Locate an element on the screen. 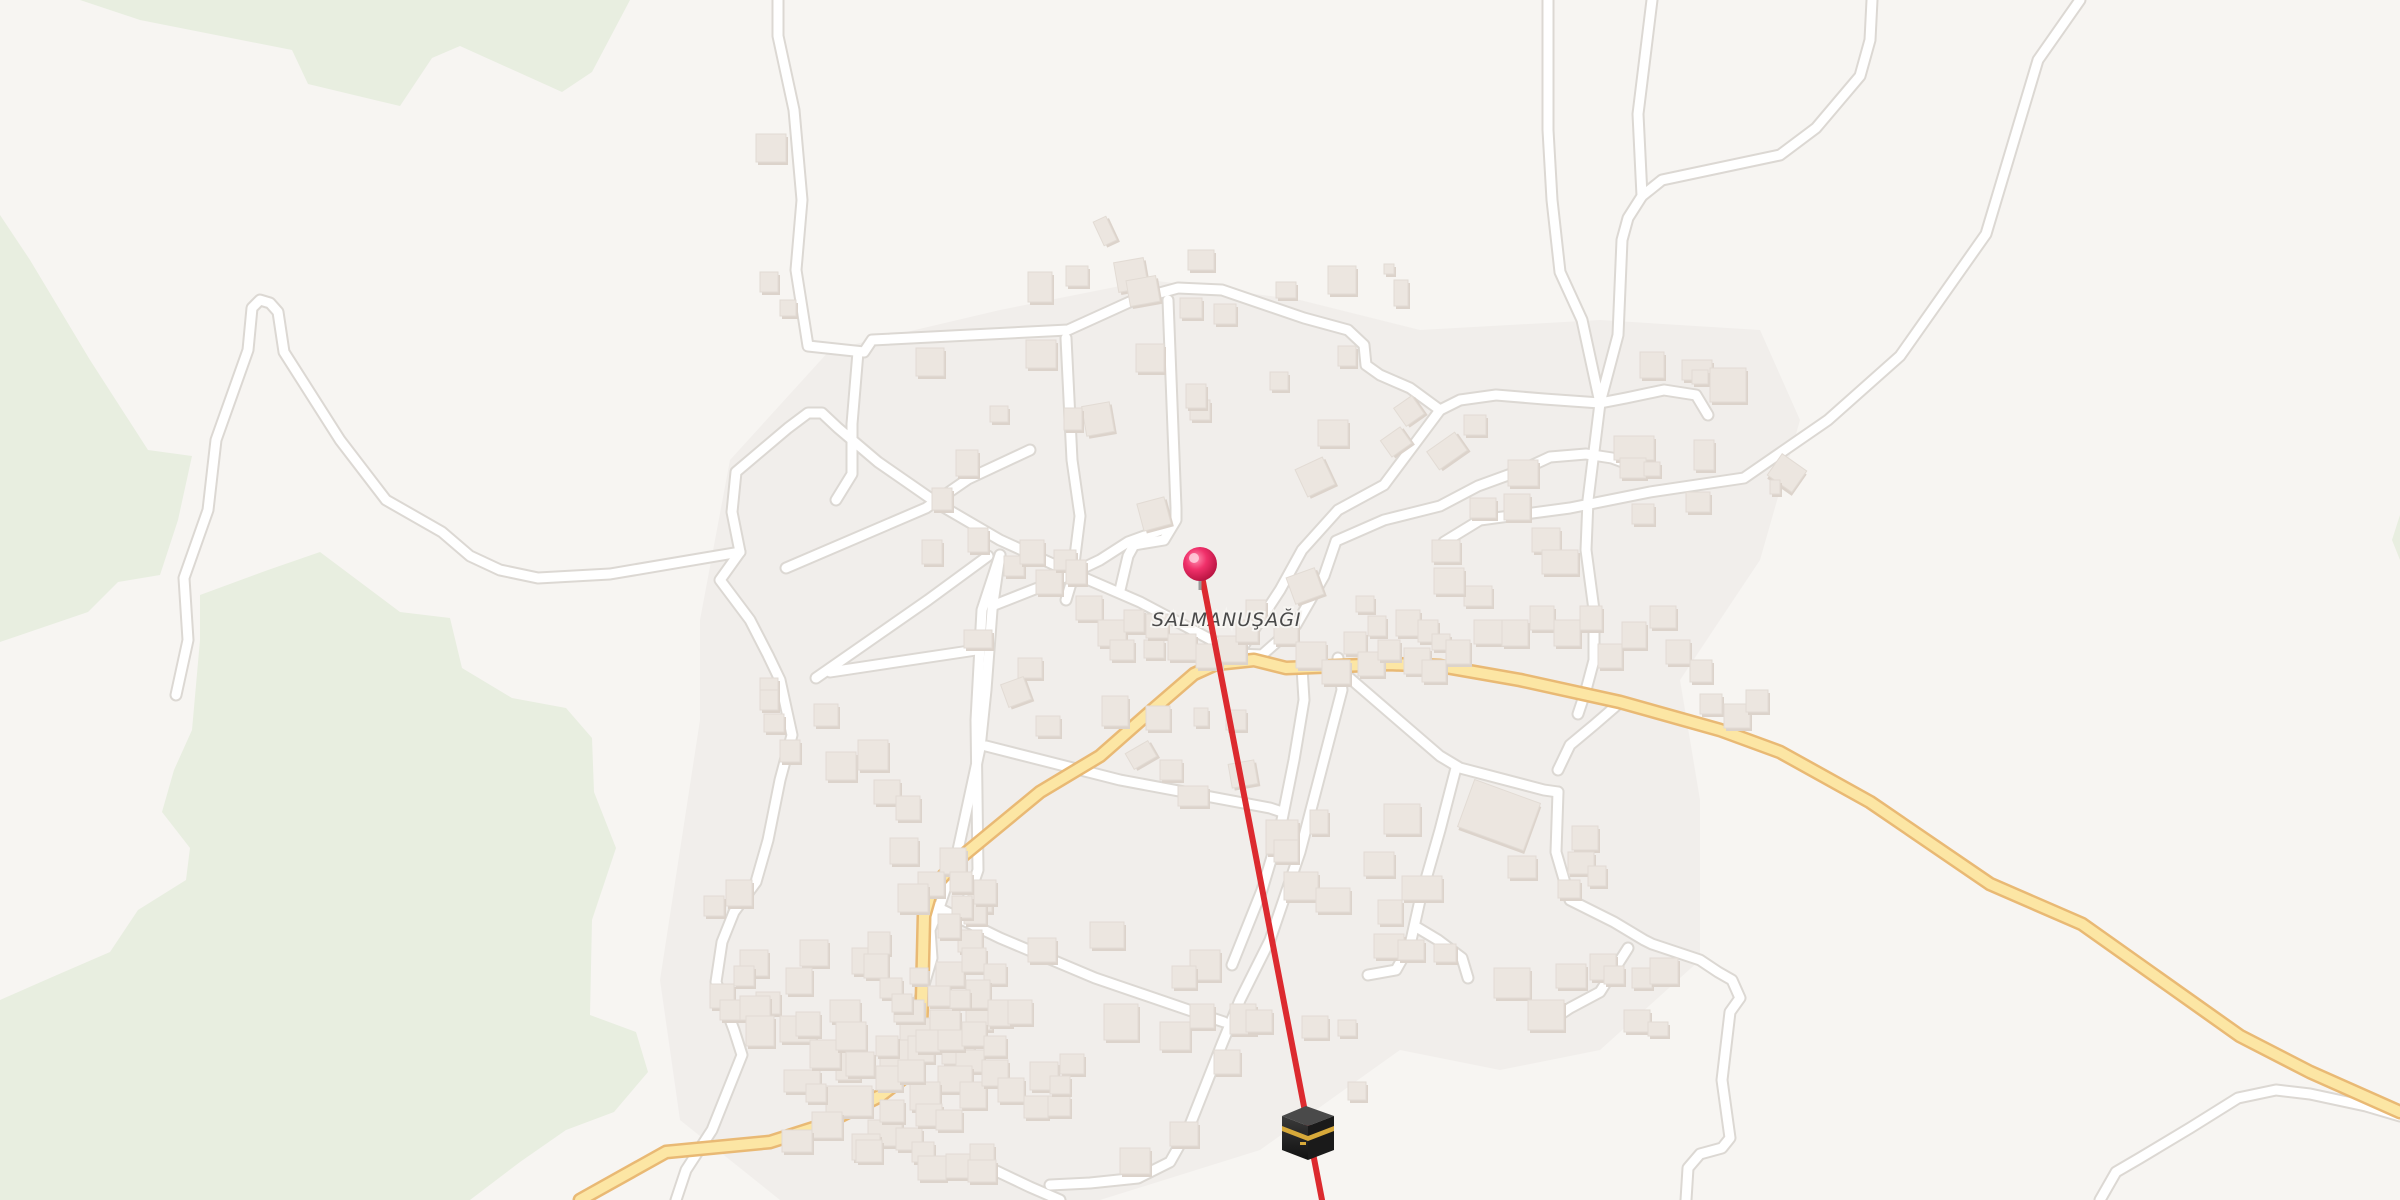  destination-marker is located at coordinates (1308, 1133).